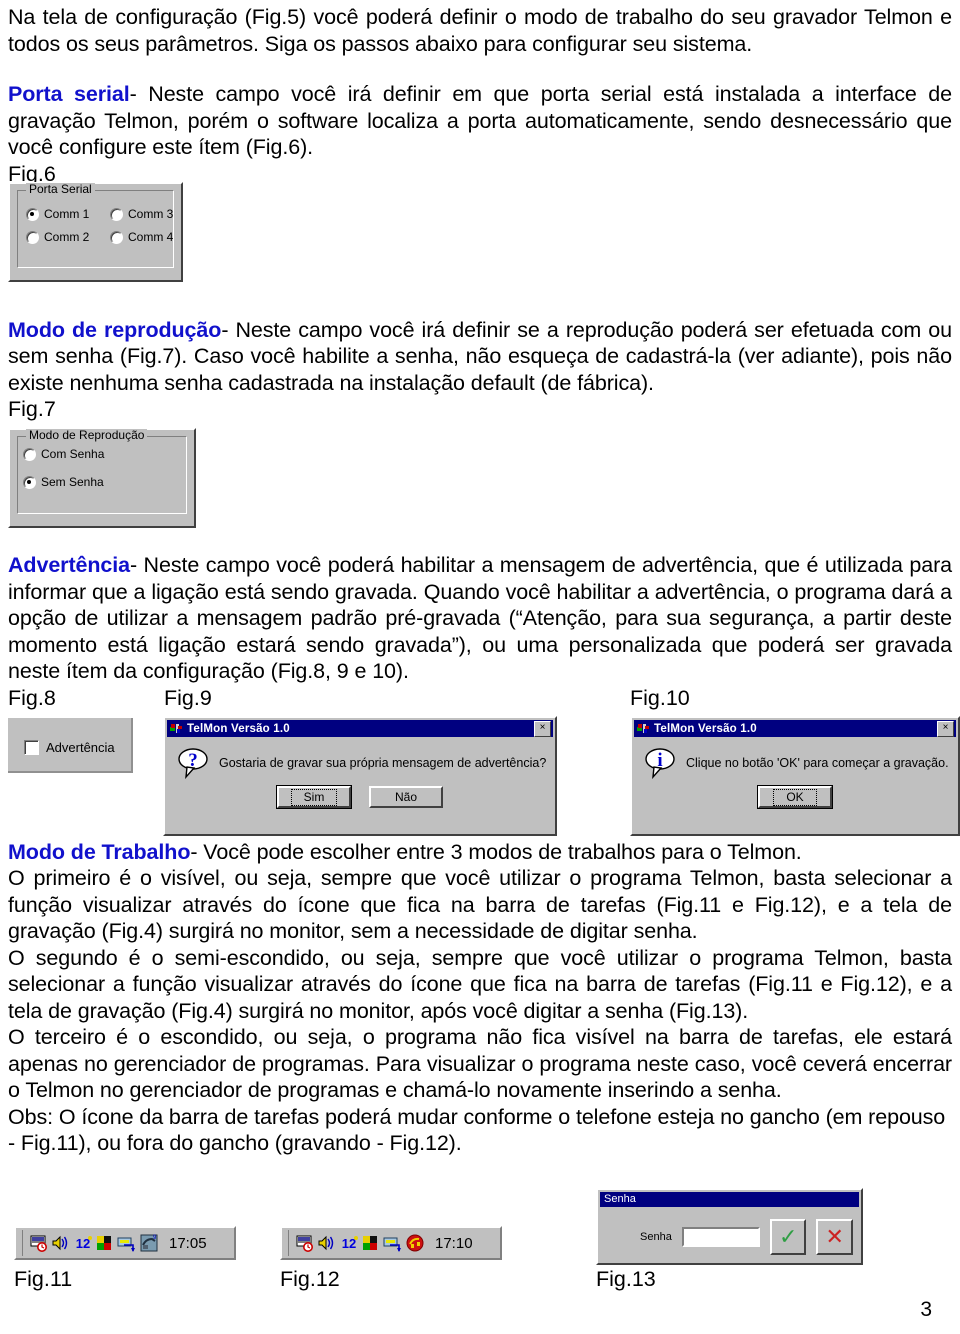  What do you see at coordinates (360, 728) in the screenshot?
I see `fig9-titlebar: TelMon Versão 1.0 ×` at bounding box center [360, 728].